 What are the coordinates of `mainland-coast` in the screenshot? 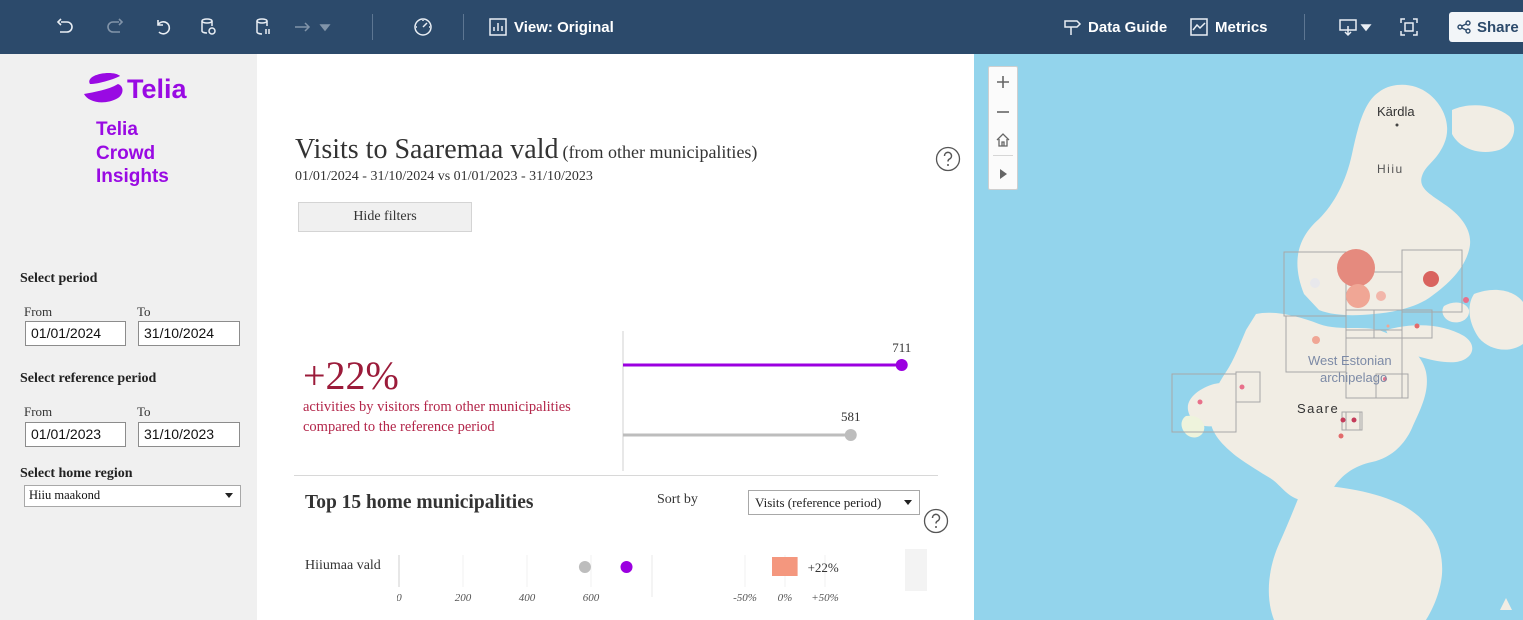 It's located at (1496, 319).